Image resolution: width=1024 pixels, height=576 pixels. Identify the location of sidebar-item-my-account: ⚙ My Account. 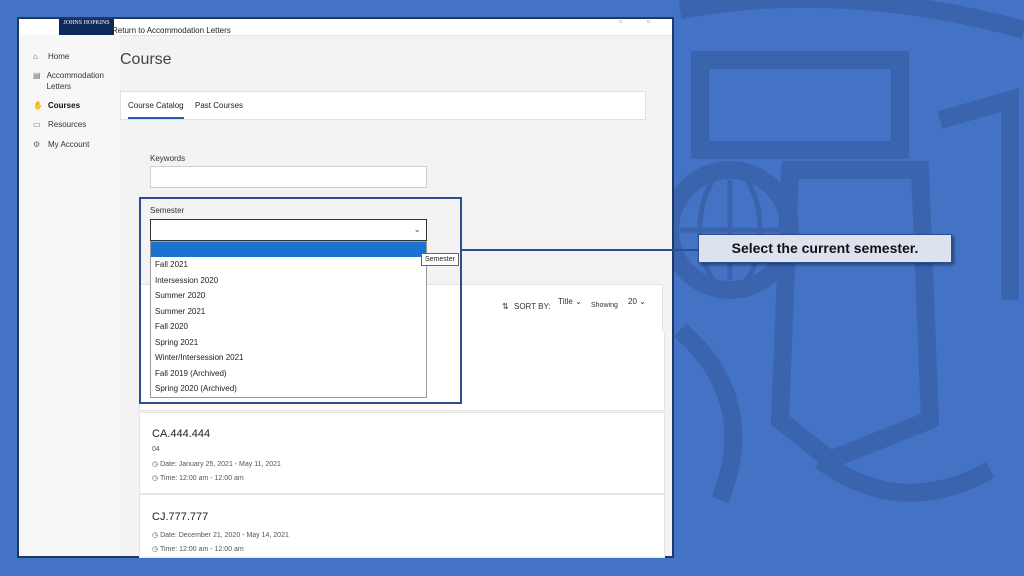
(61, 144).